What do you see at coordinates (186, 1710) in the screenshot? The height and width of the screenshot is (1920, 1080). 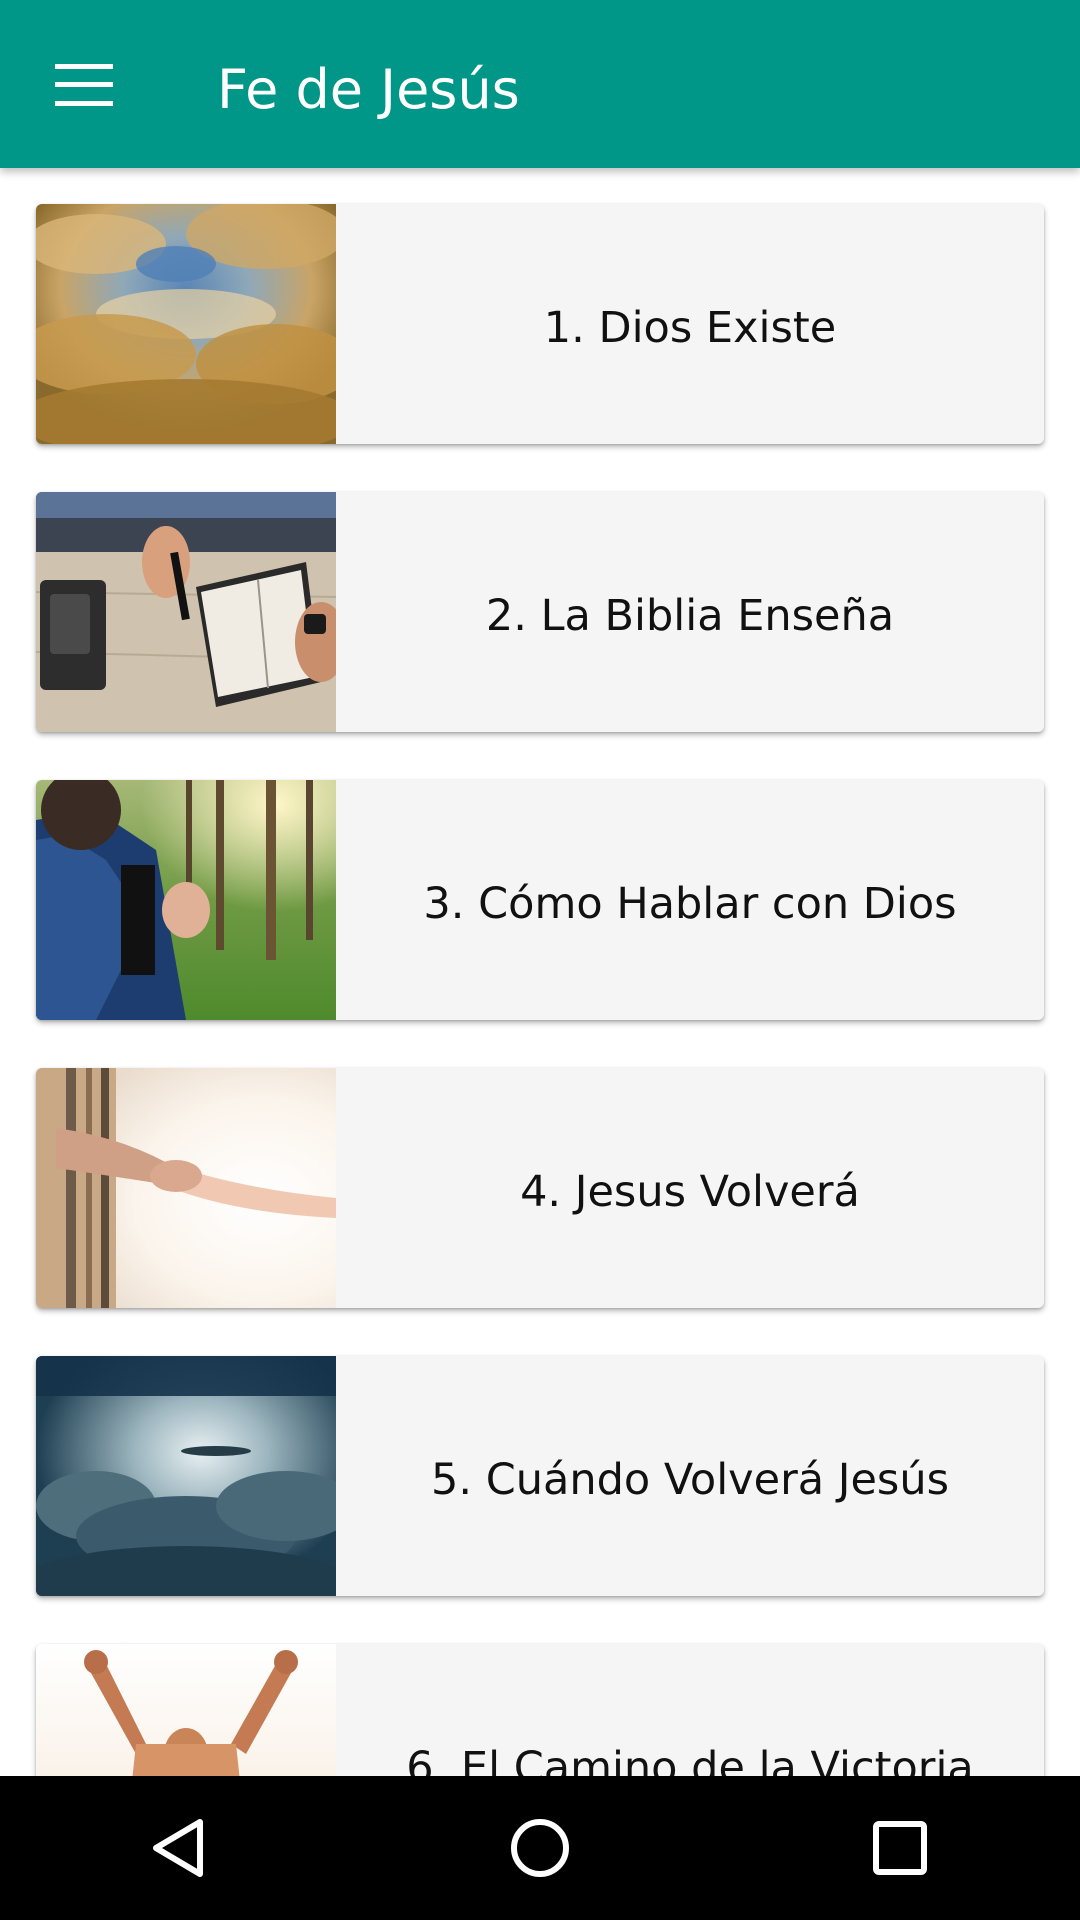 I see `lesson-thumbnail-victory` at bounding box center [186, 1710].